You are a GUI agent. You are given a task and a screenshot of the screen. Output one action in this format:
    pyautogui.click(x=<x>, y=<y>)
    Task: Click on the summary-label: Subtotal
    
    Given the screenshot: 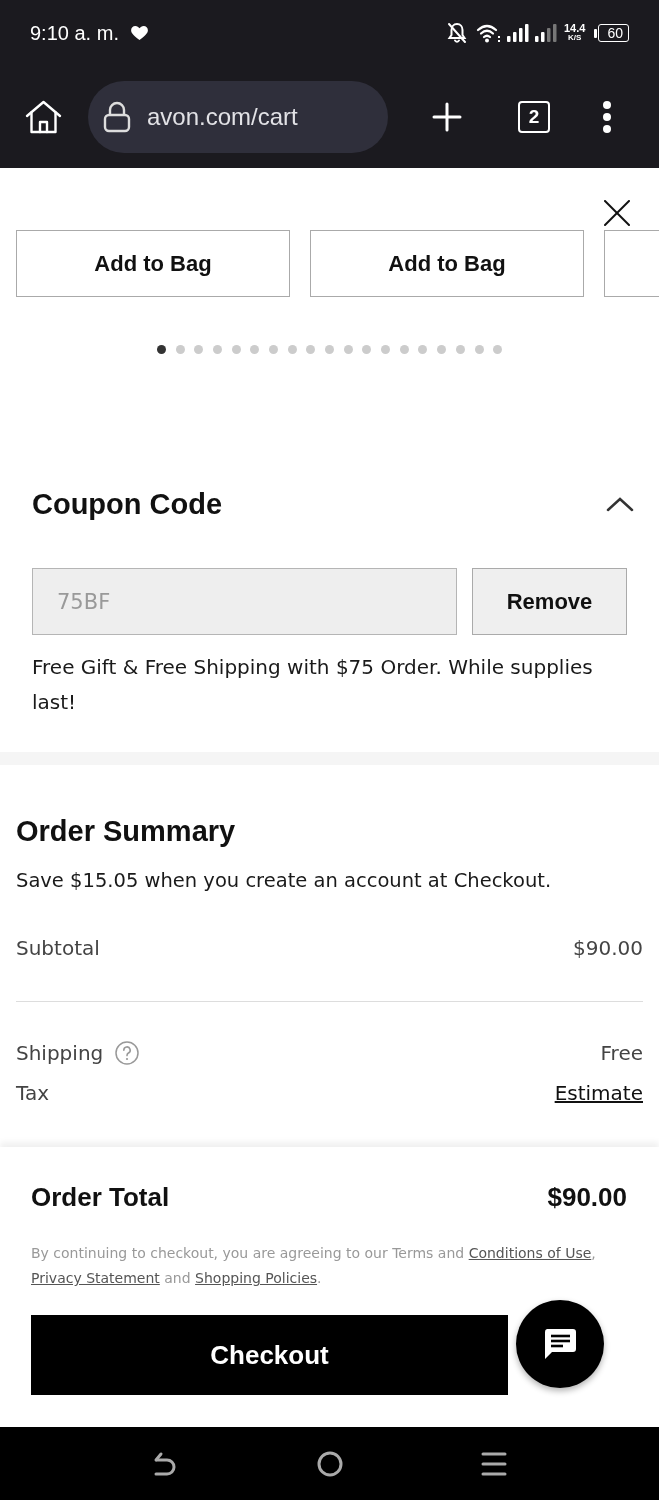 What is the action you would take?
    pyautogui.click(x=58, y=948)
    